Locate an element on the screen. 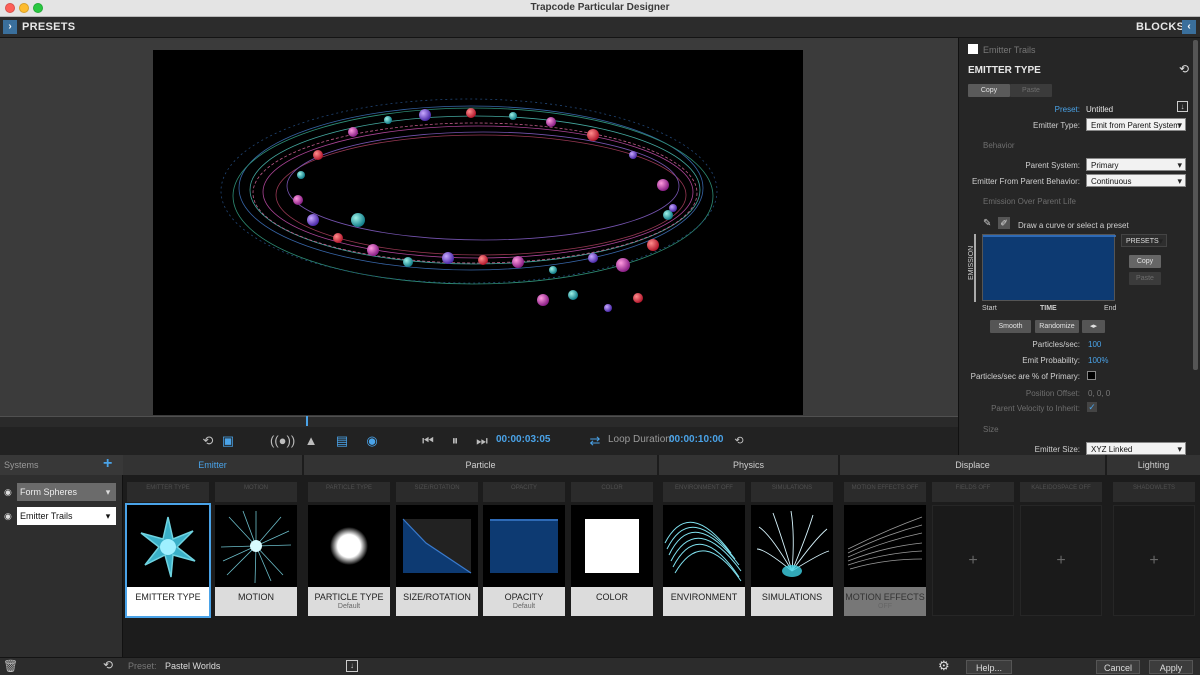 The width and height of the screenshot is (1200, 675). skip-to-start-icon: ⏮ is located at coordinates (428, 441).